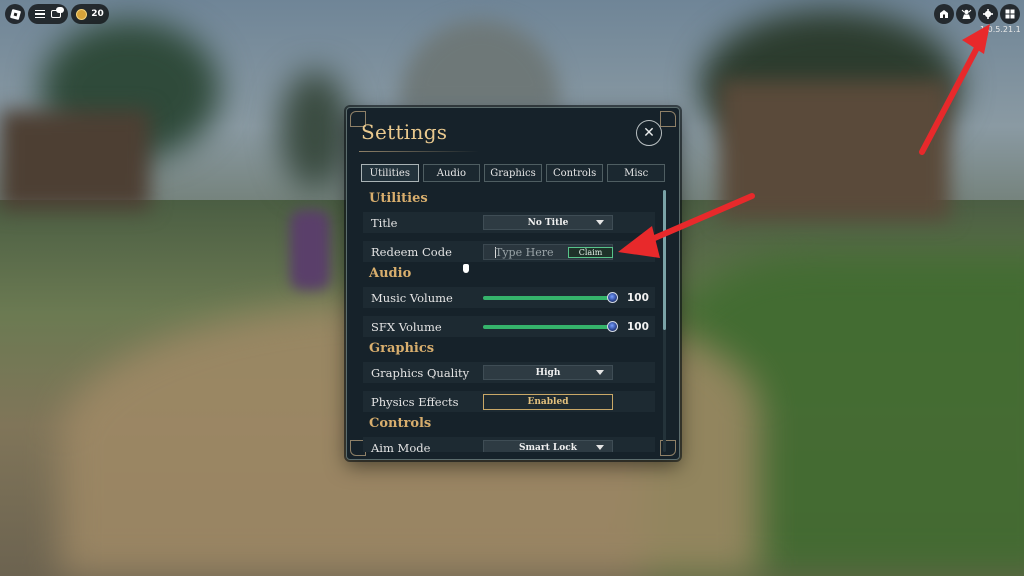 This screenshot has width=1024, height=576. I want to click on close-icon: ✕, so click(649, 133).